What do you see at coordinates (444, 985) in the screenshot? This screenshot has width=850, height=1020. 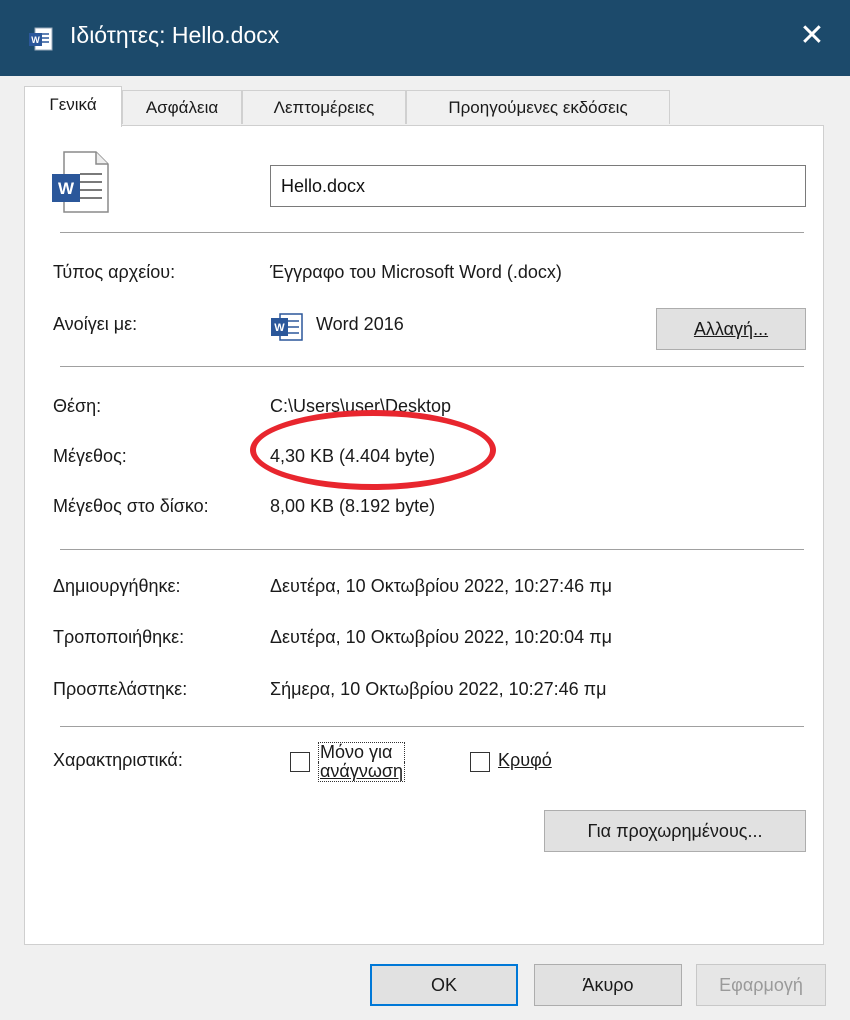 I see `ok-button: OK` at bounding box center [444, 985].